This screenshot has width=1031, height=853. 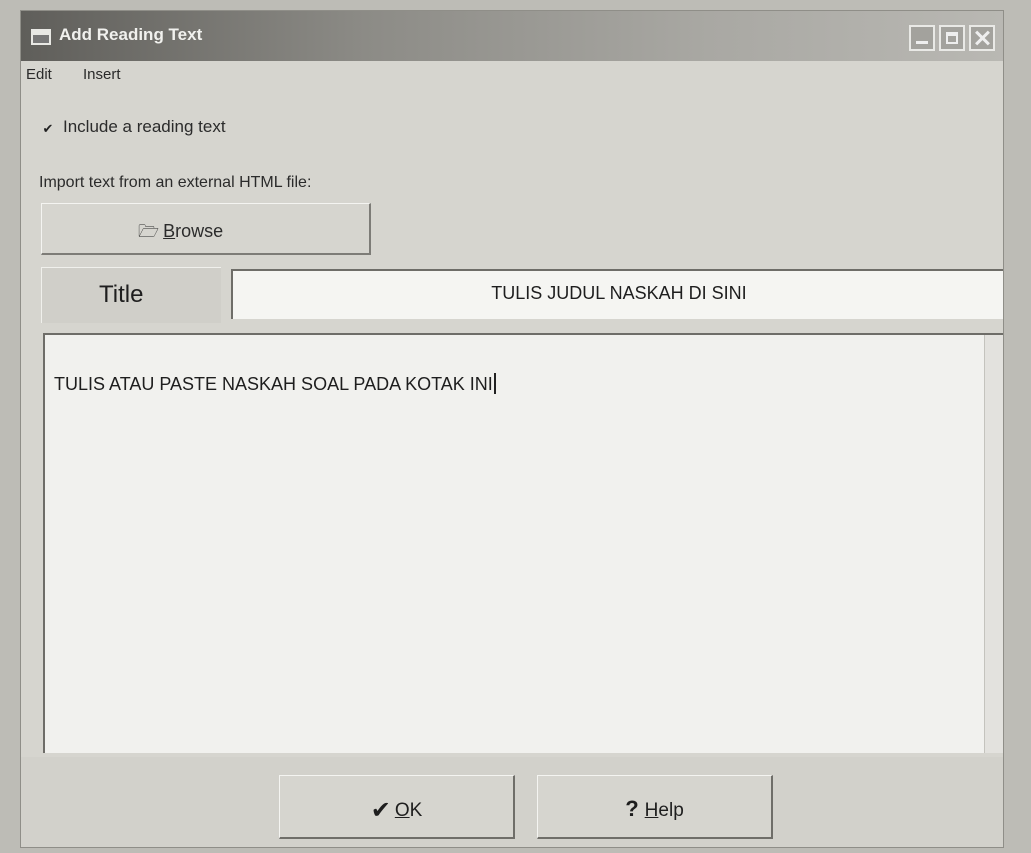 What do you see at coordinates (617, 294) in the screenshot?
I see `title-input: TULIS JUDUL NASKAH DI SINI` at bounding box center [617, 294].